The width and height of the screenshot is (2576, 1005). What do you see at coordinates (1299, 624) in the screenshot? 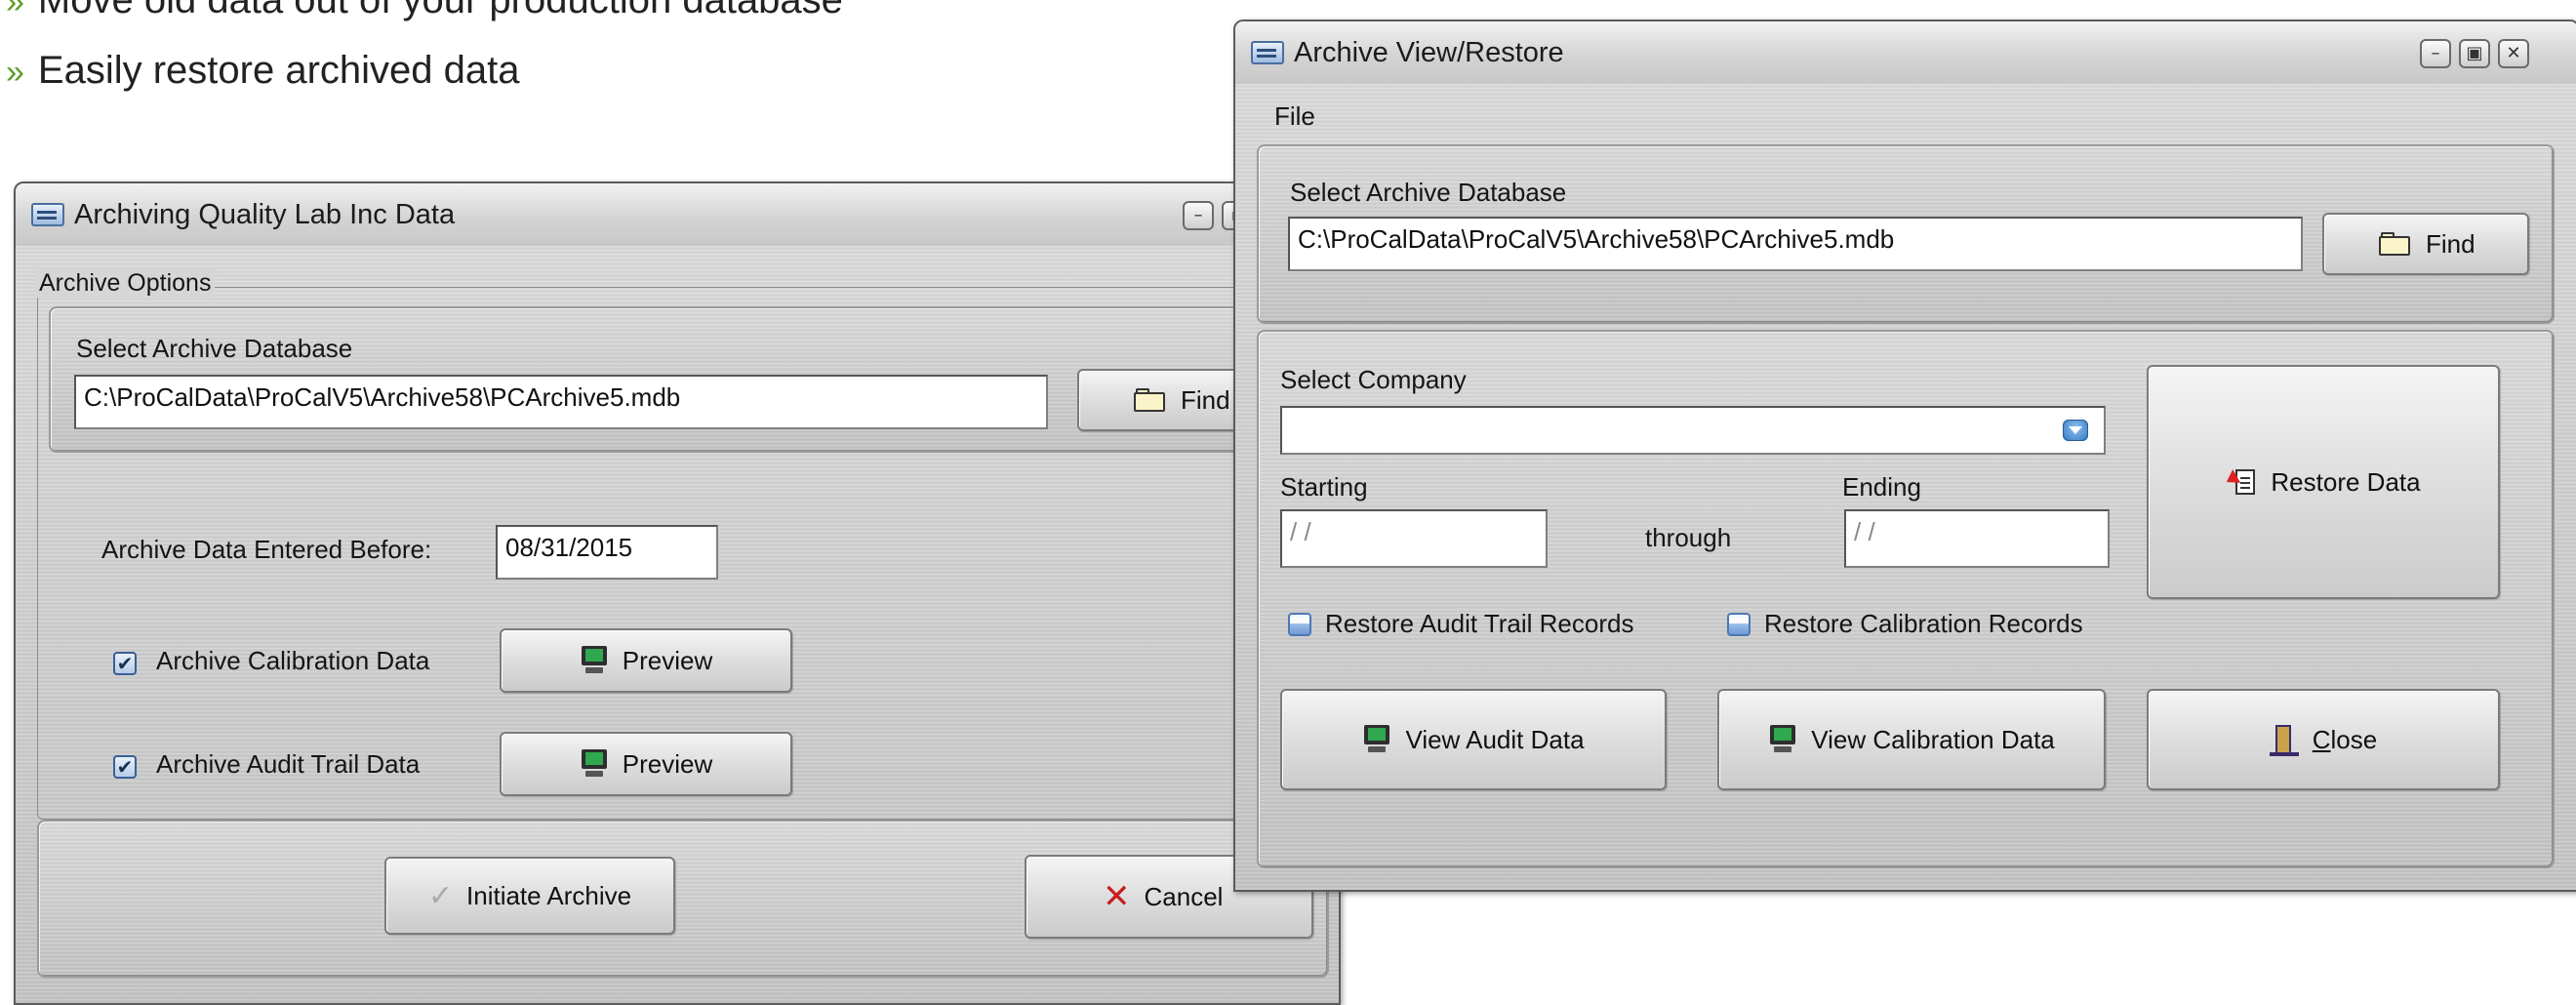
I see `restore-audit-checkbox` at bounding box center [1299, 624].